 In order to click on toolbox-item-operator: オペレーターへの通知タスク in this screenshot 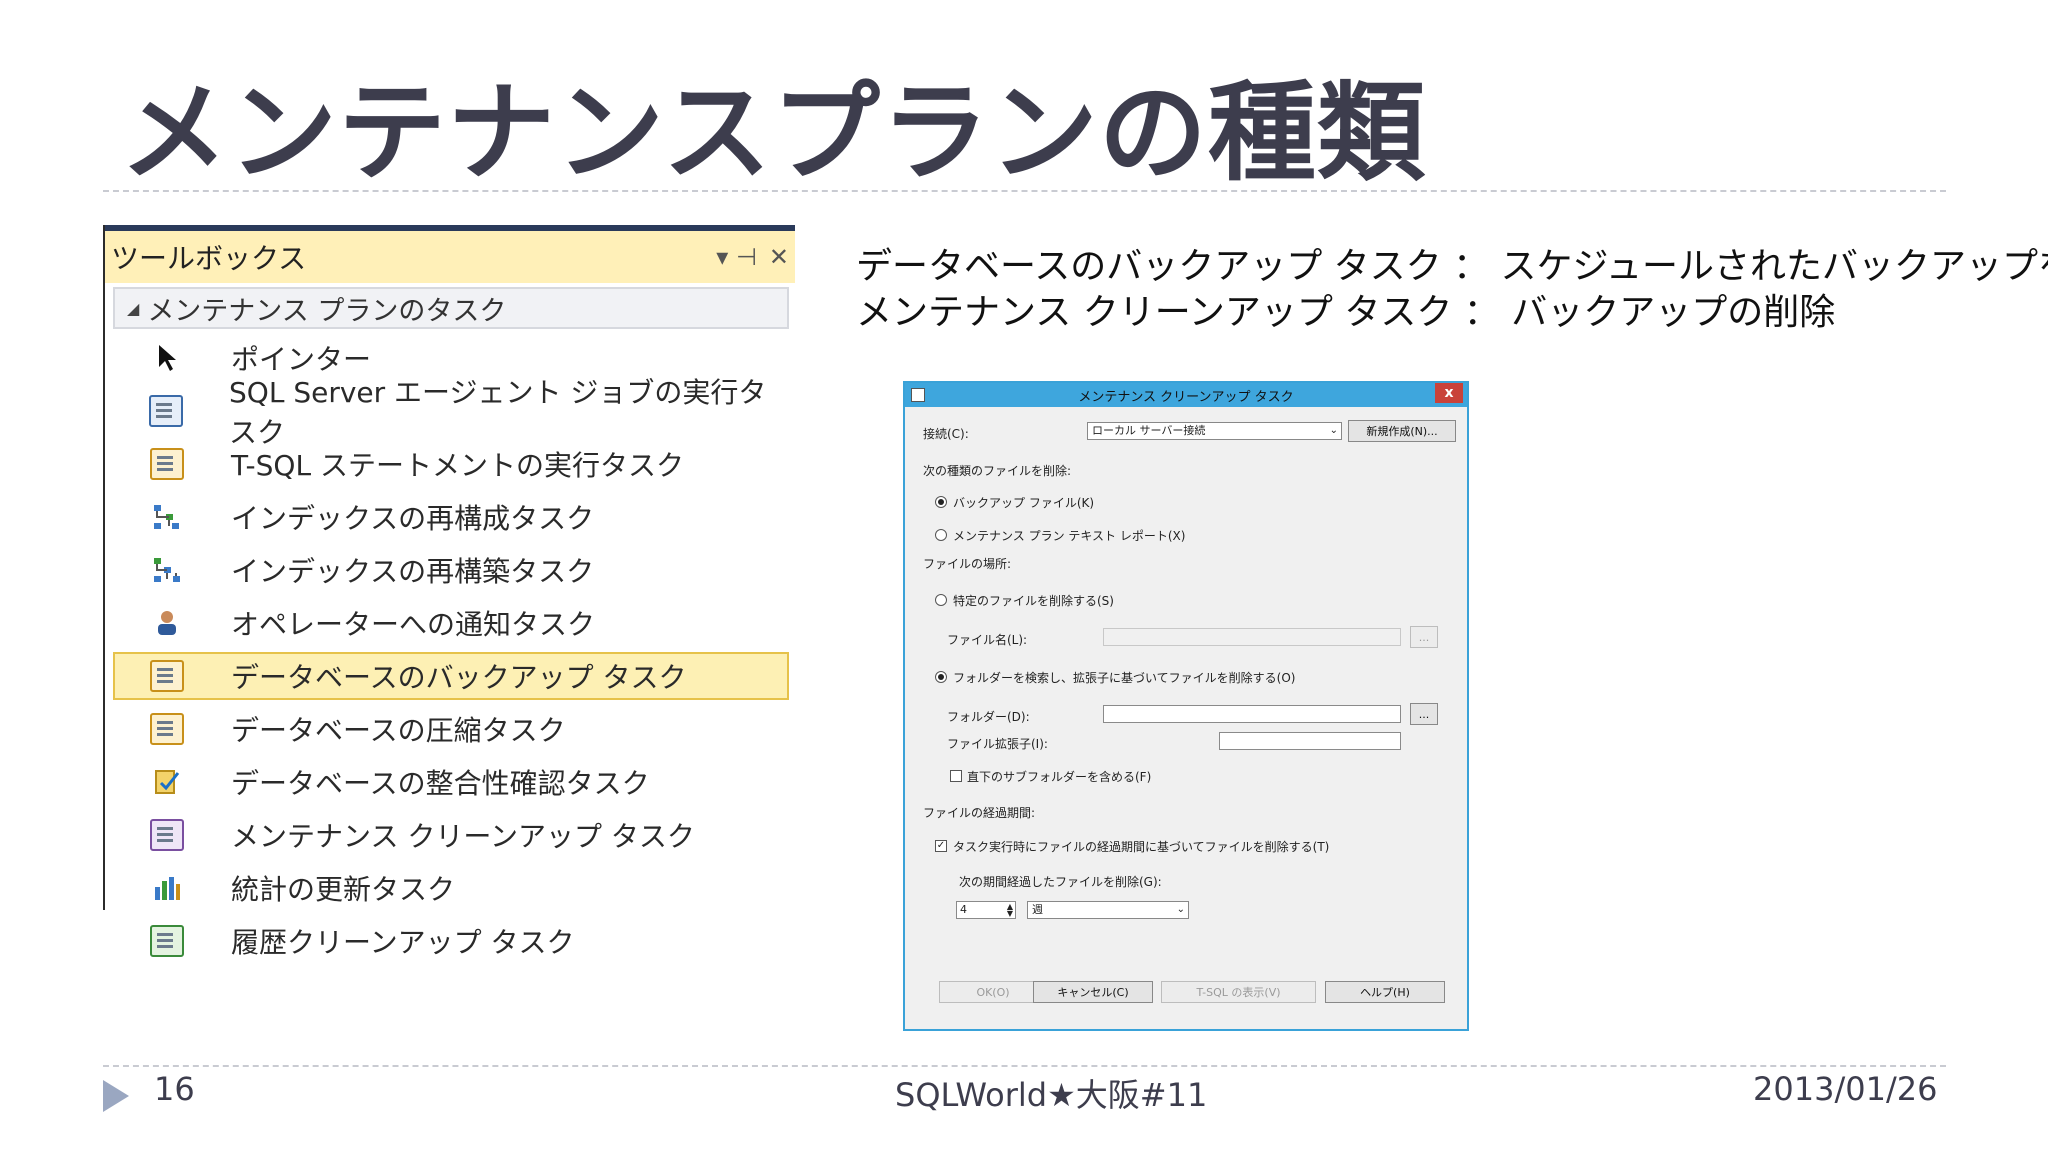, I will do `click(451, 623)`.